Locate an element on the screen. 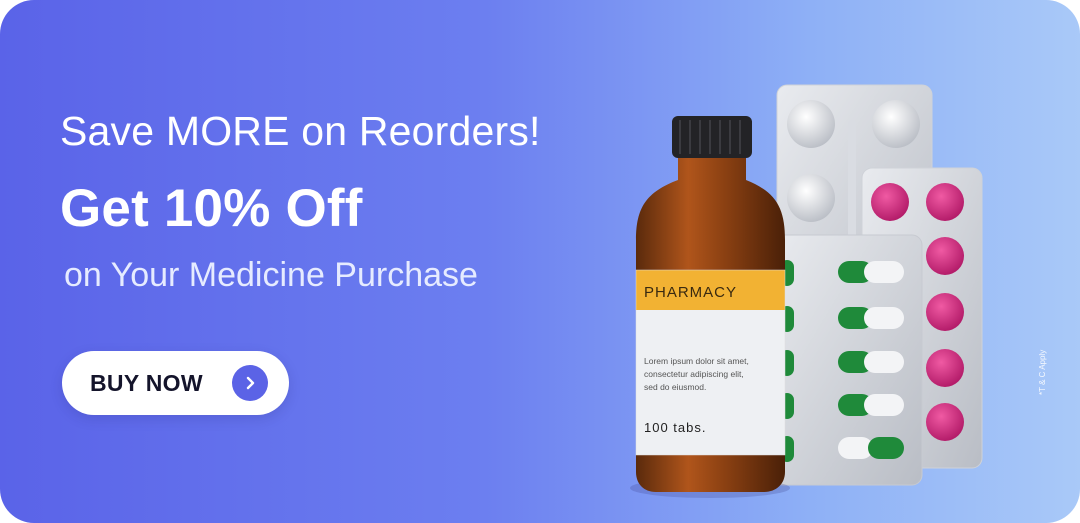 The image size is (1080, 523). promo-headline: Save MORE on Reorders! is located at coordinates (300, 131).